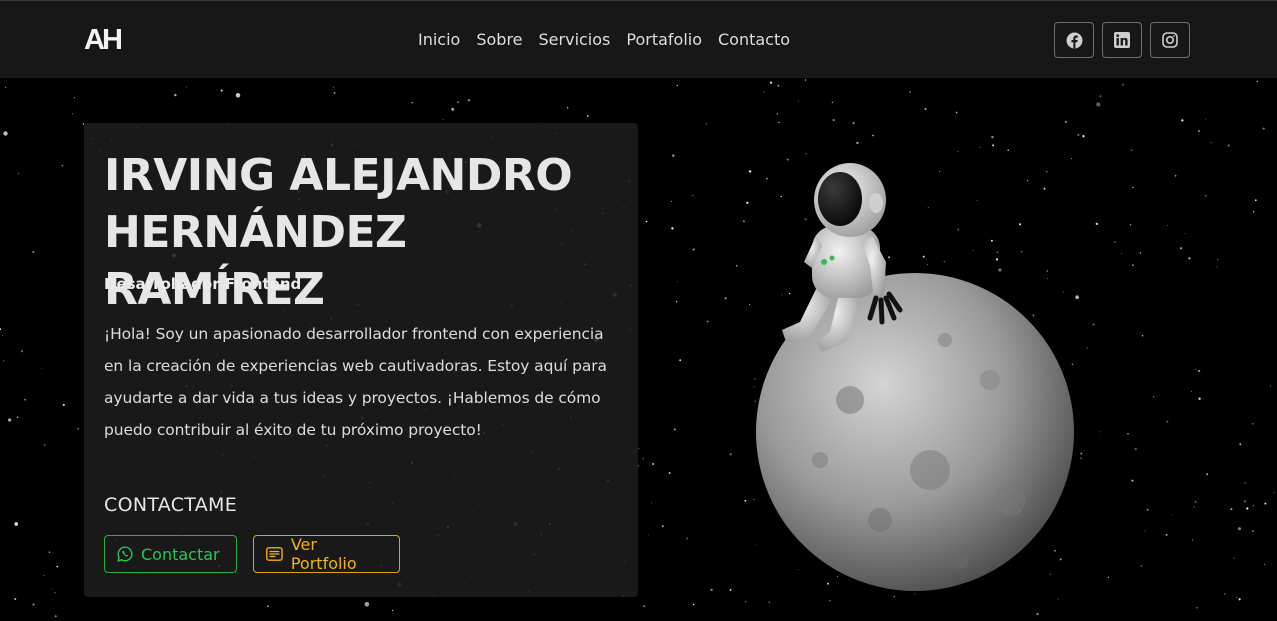 The width and height of the screenshot is (1277, 621). I want to click on facebook-button, so click(1074, 40).